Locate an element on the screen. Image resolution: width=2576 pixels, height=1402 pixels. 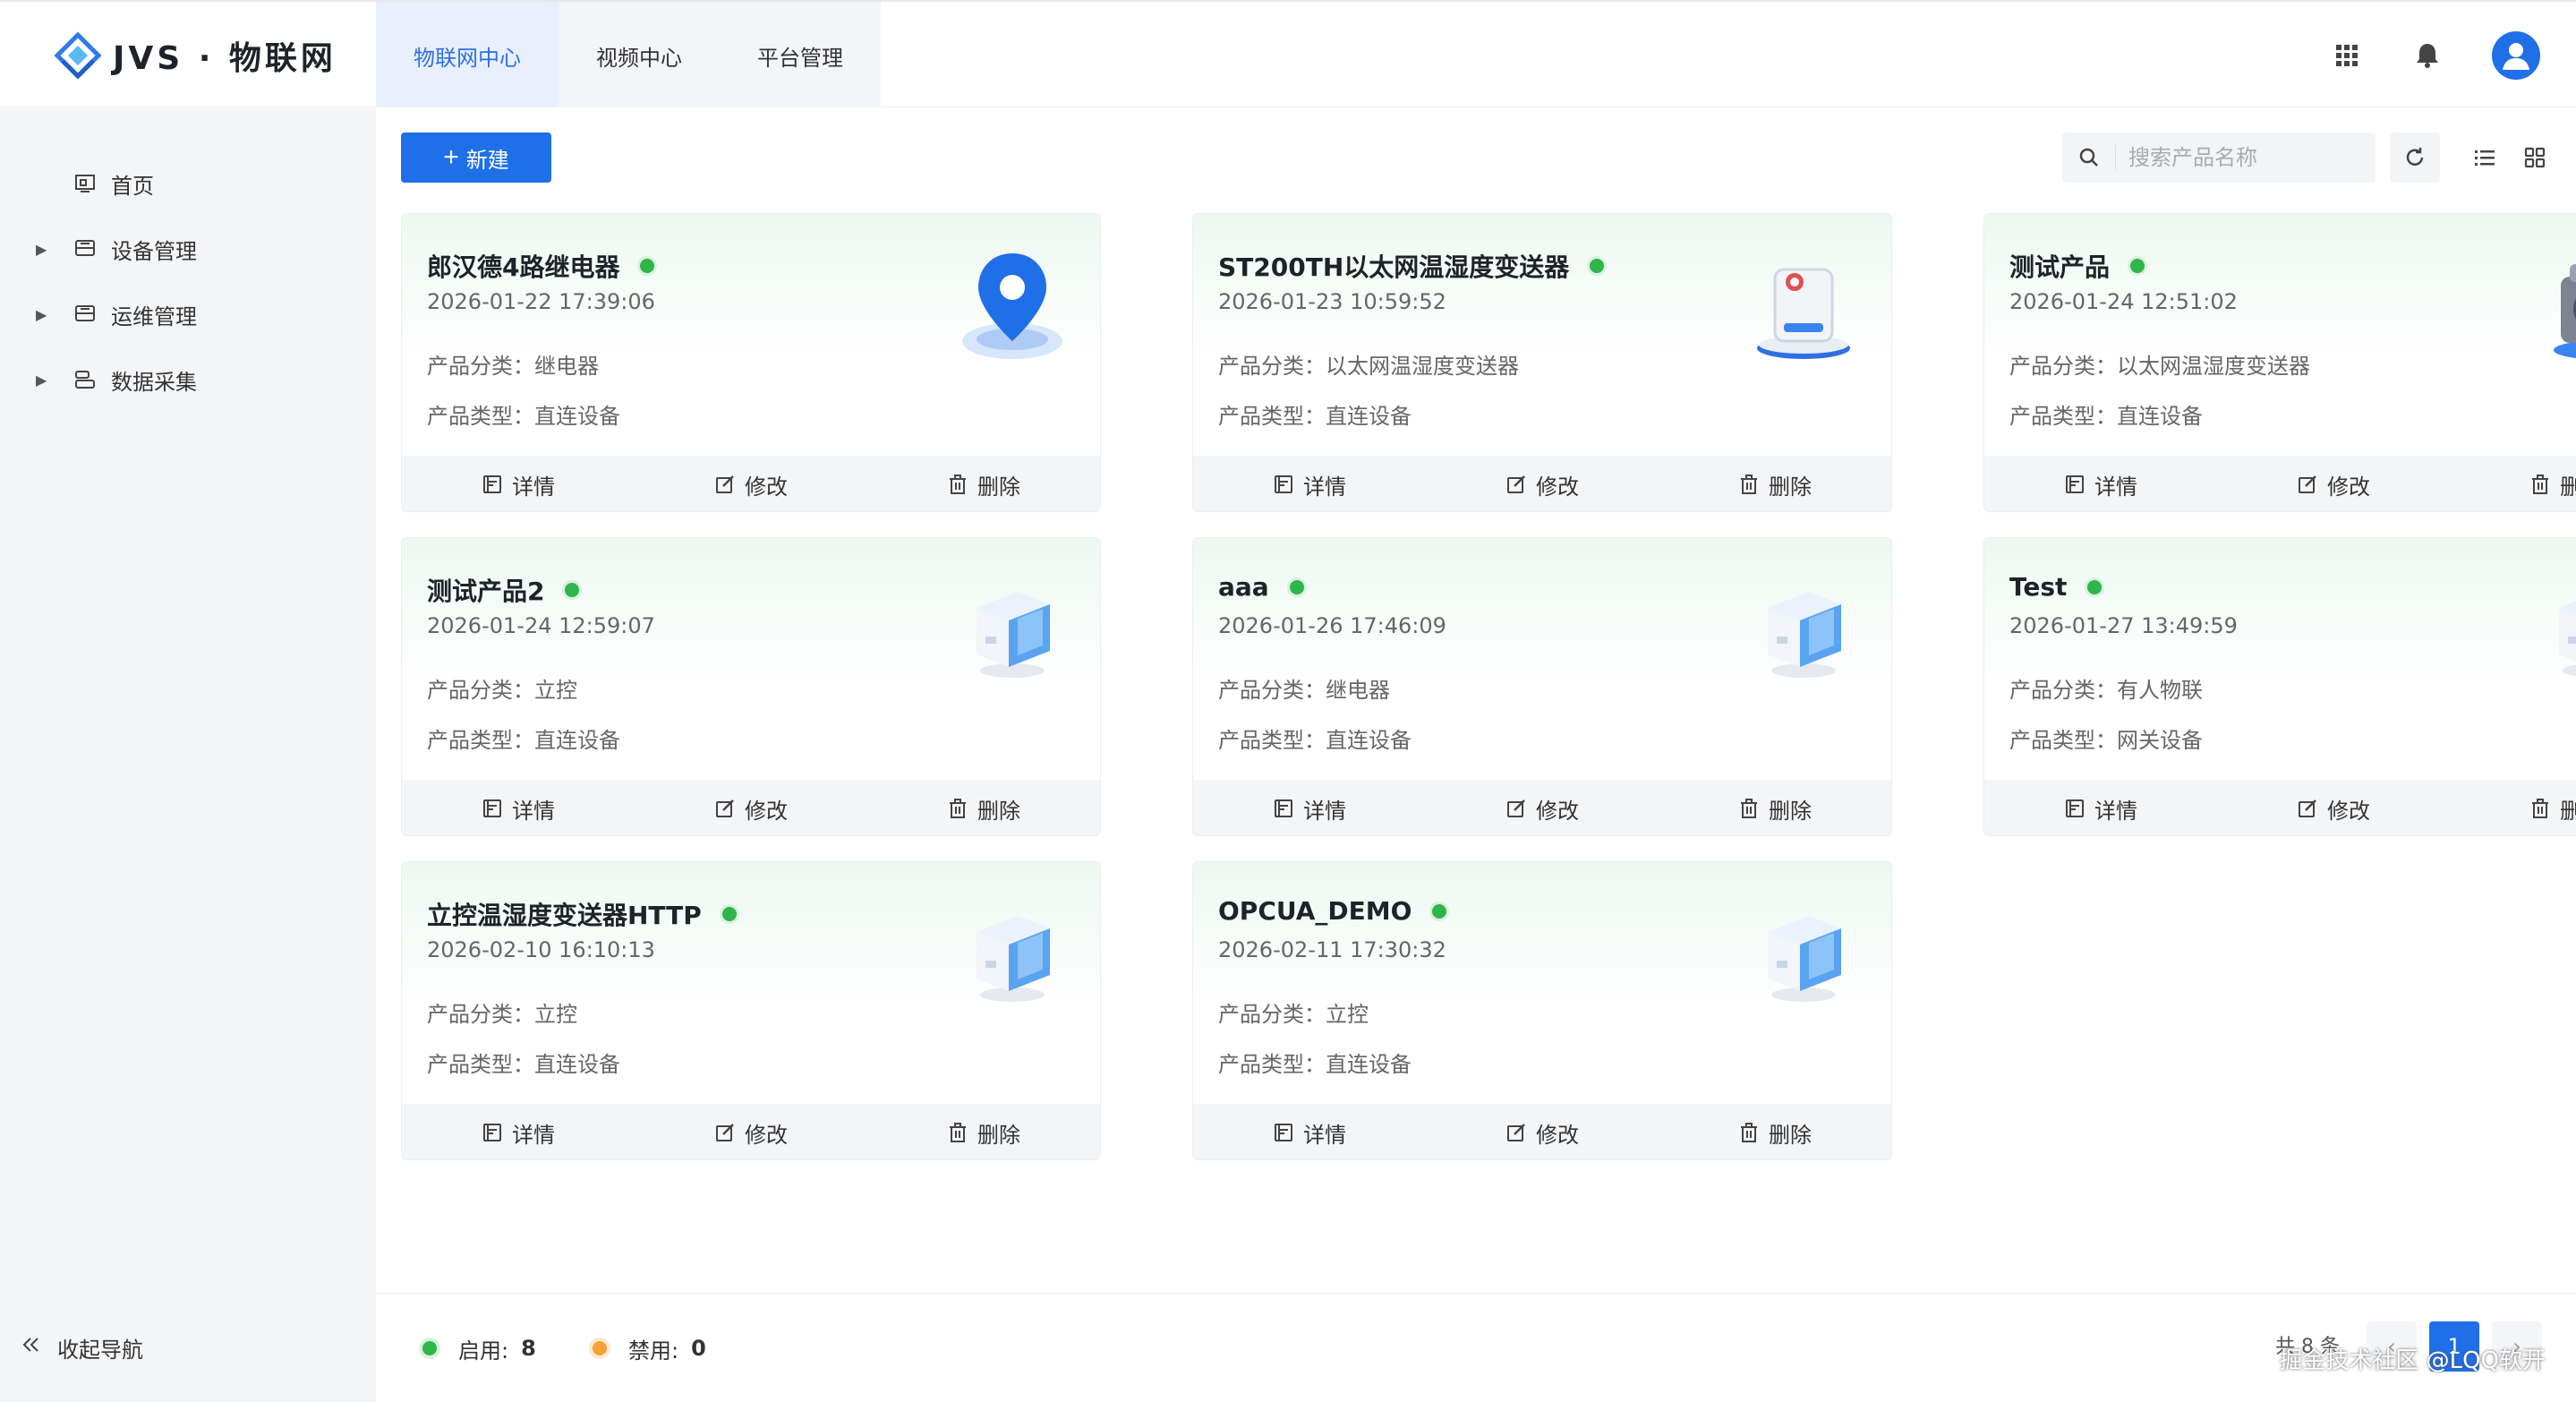
home-icon is located at coordinates (85, 183).